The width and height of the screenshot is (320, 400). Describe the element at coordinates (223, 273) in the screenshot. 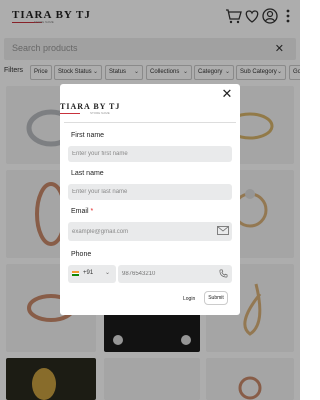

I see `phone-icon` at that location.